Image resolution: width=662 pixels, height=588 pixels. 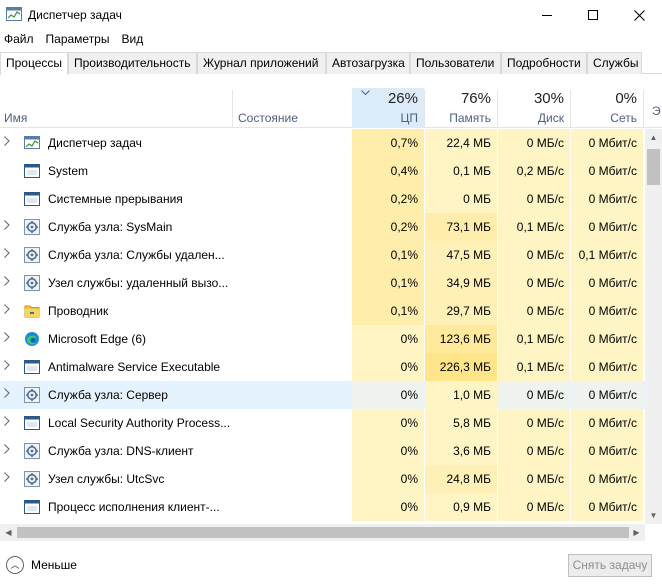 I want to click on vertical-scrollbar: ▲ ▼, so click(x=653, y=326).